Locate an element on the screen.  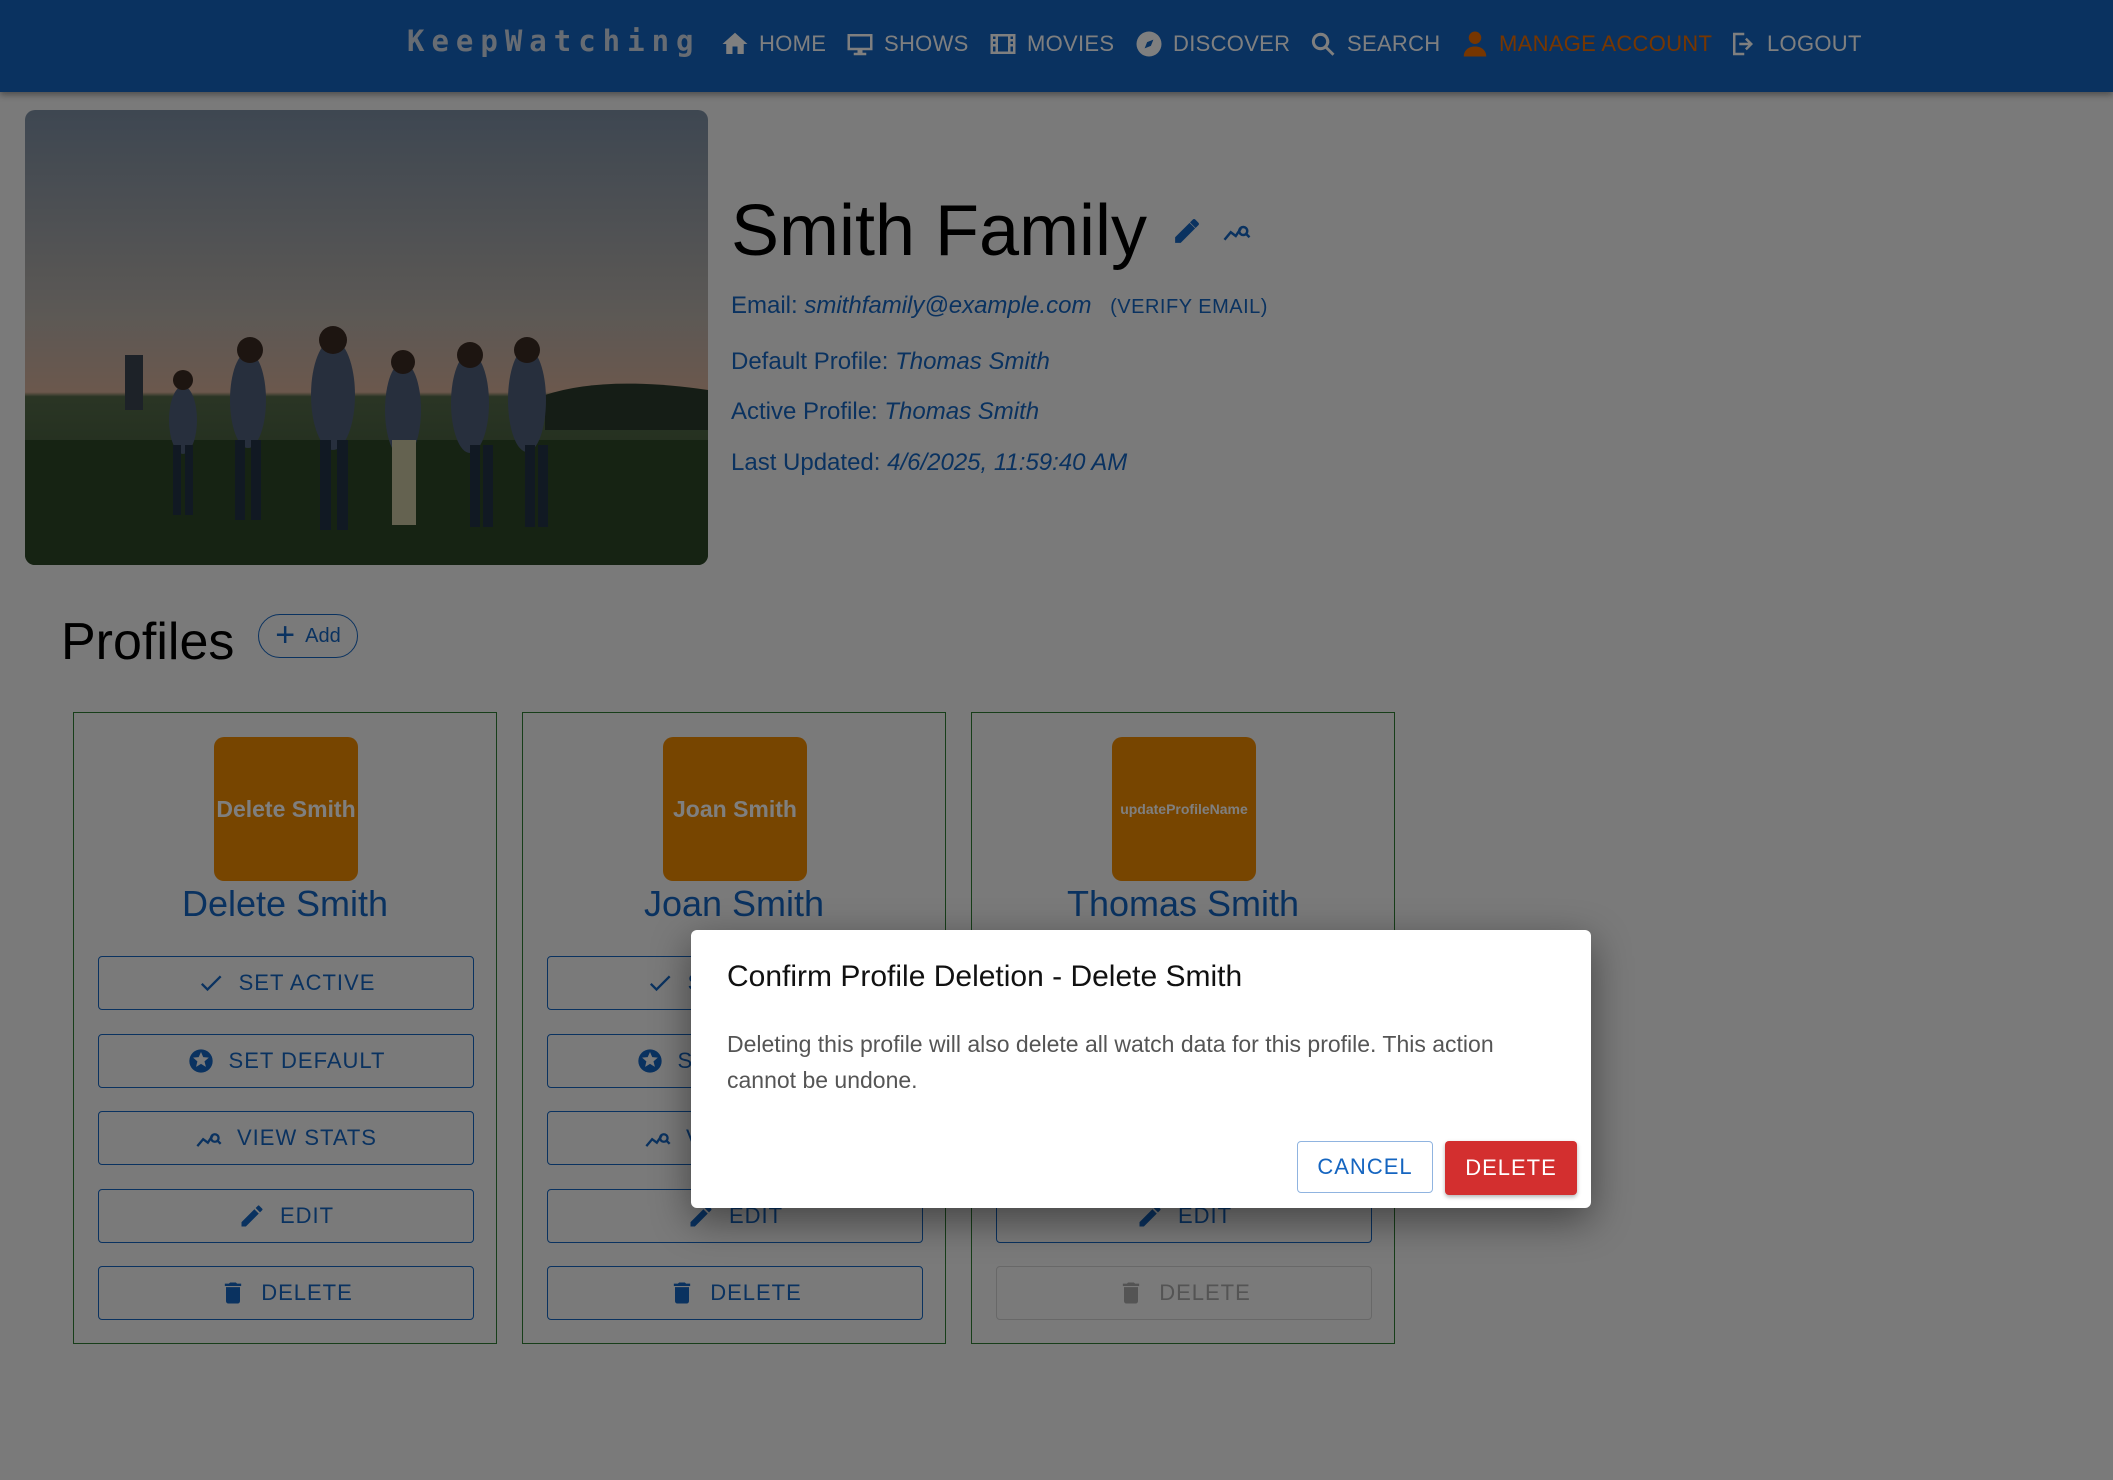
confirm-delete-button: DELETE is located at coordinates (1511, 1168).